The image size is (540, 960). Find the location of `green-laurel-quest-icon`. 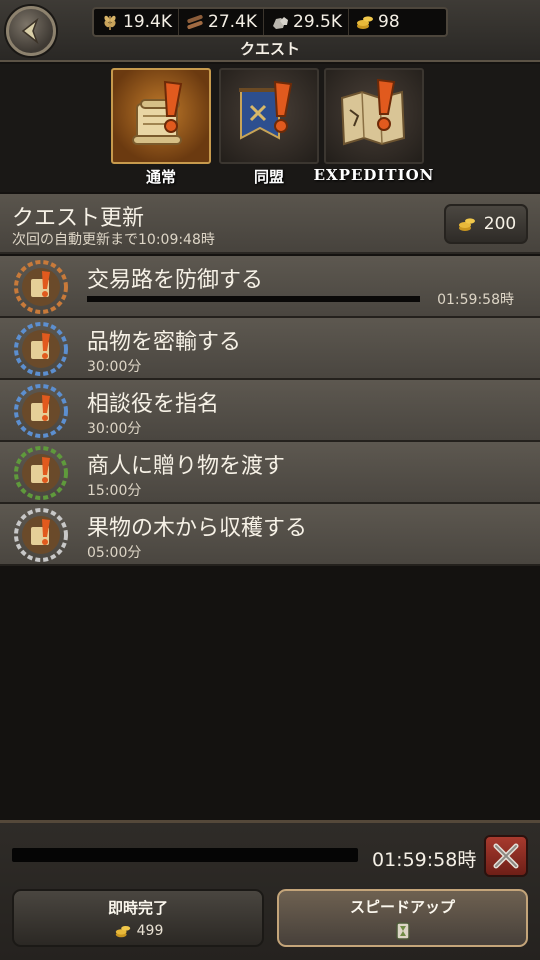

green-laurel-quest-icon is located at coordinates (41, 473).